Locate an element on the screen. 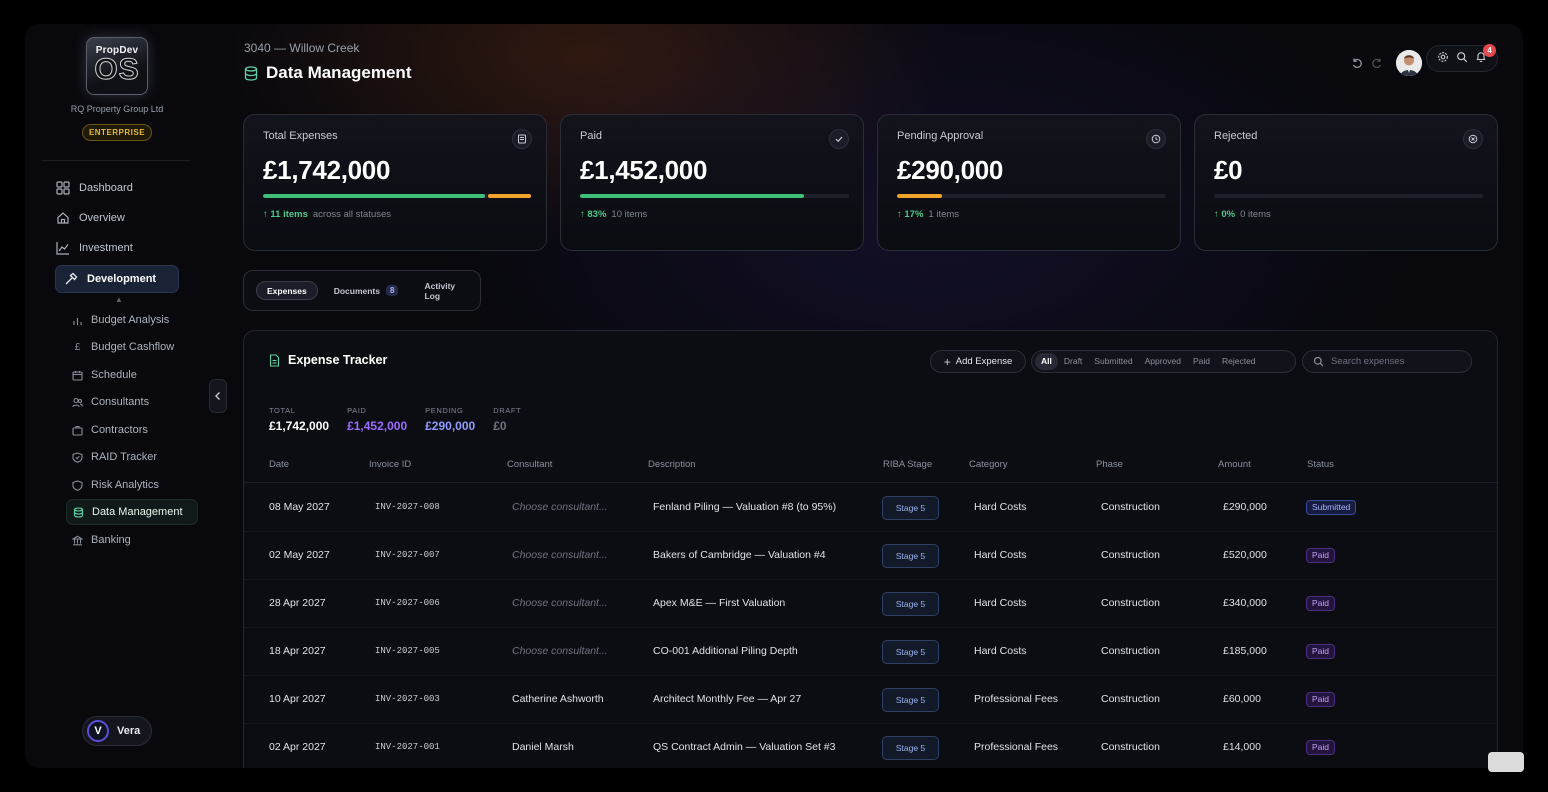 This screenshot has width=1548, height=792. cell-category: Professional Fees is located at coordinates (1016, 699).